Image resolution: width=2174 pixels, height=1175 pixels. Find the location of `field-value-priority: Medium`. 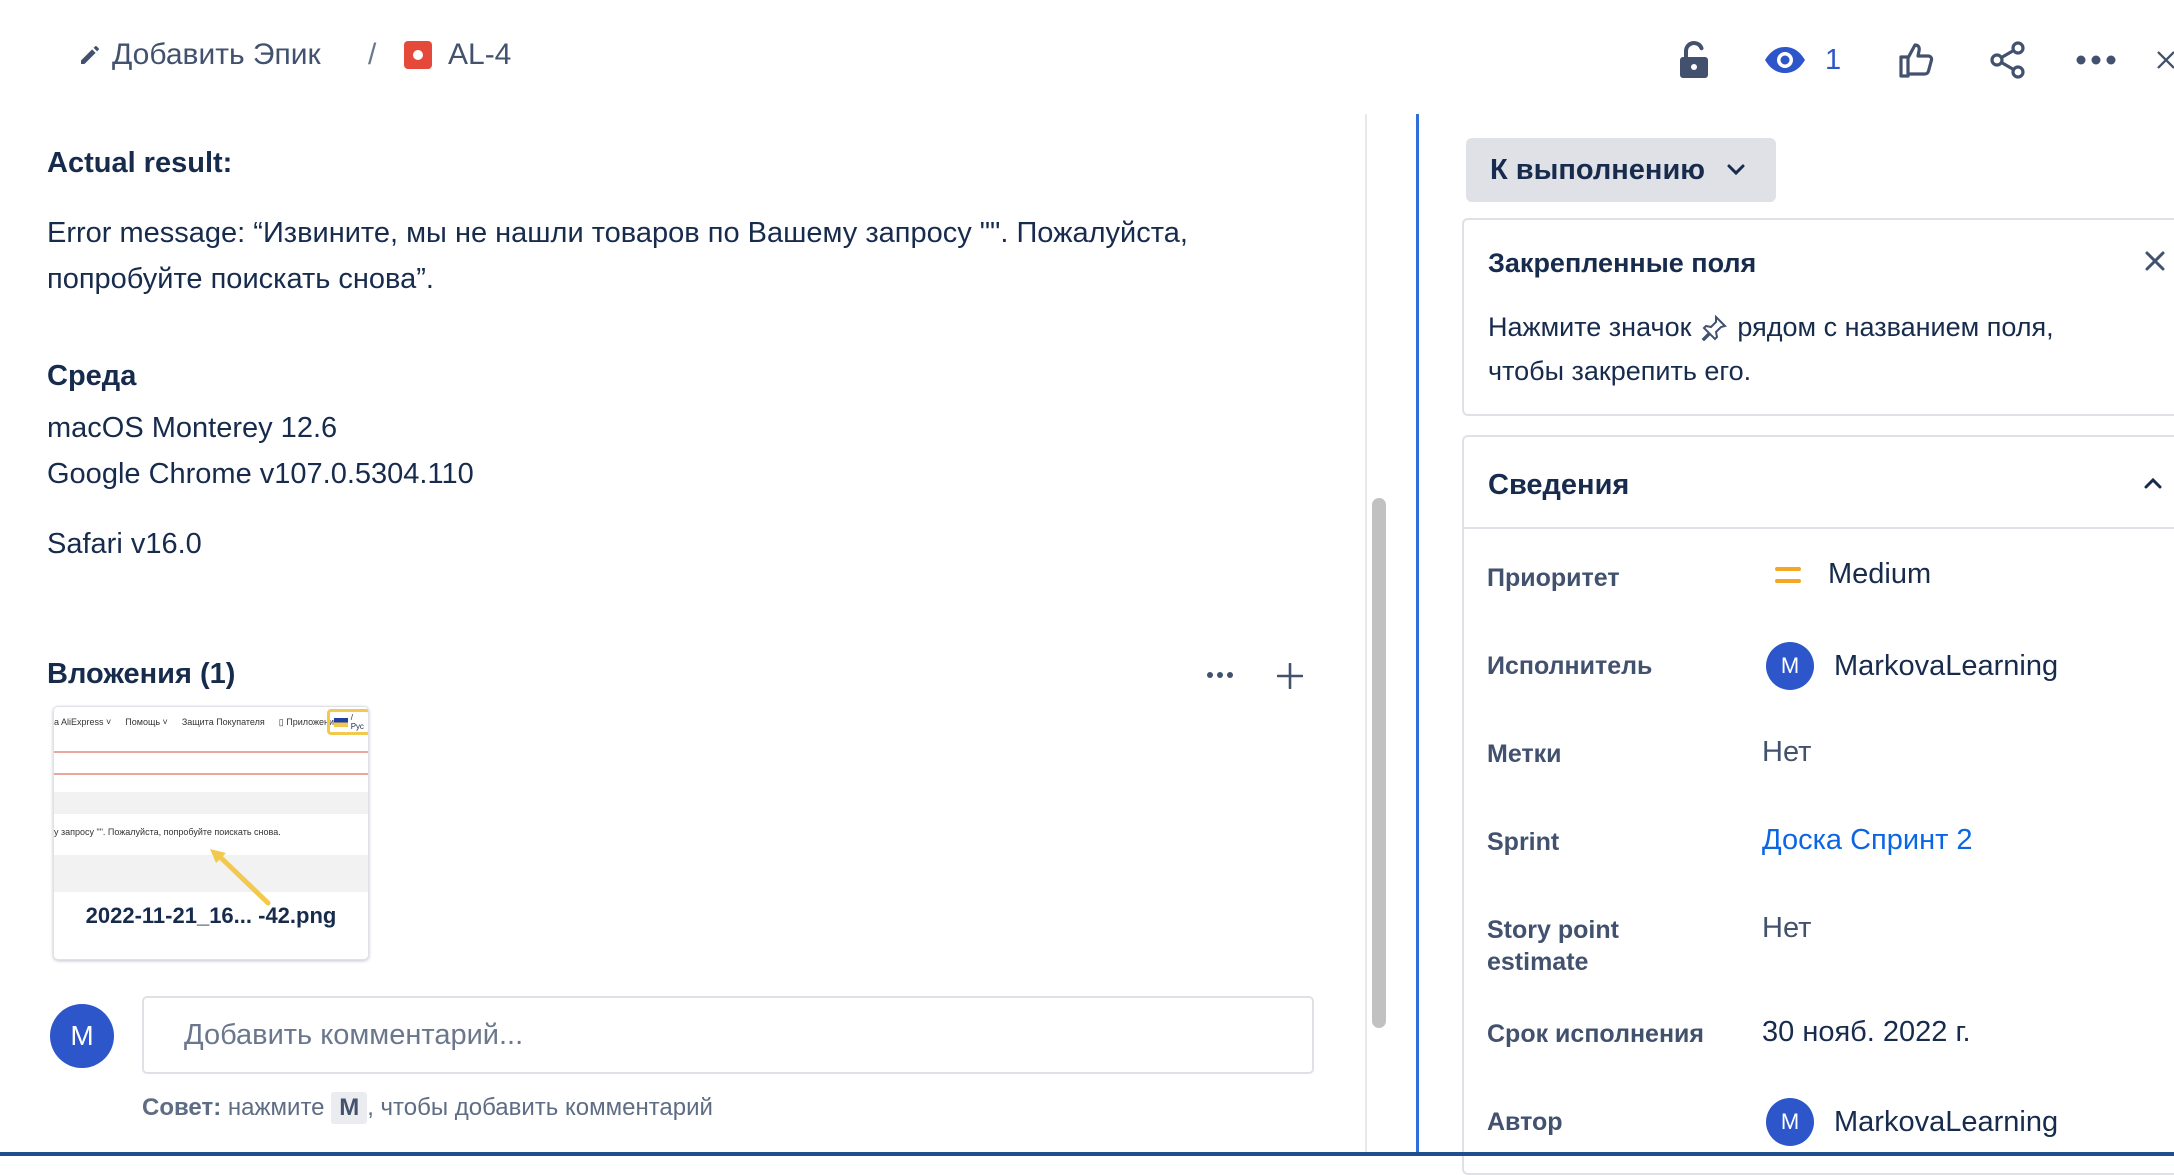

field-value-priority: Medium is located at coordinates (1852, 574).